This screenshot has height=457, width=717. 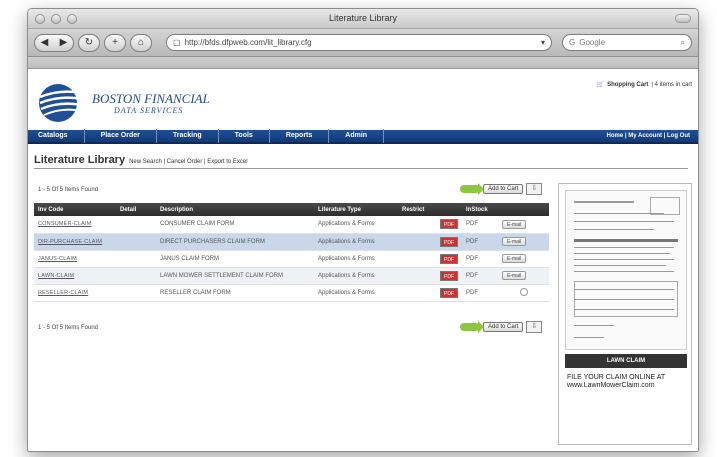 What do you see at coordinates (600, 85) in the screenshot?
I see `cart-icon: 🛒` at bounding box center [600, 85].